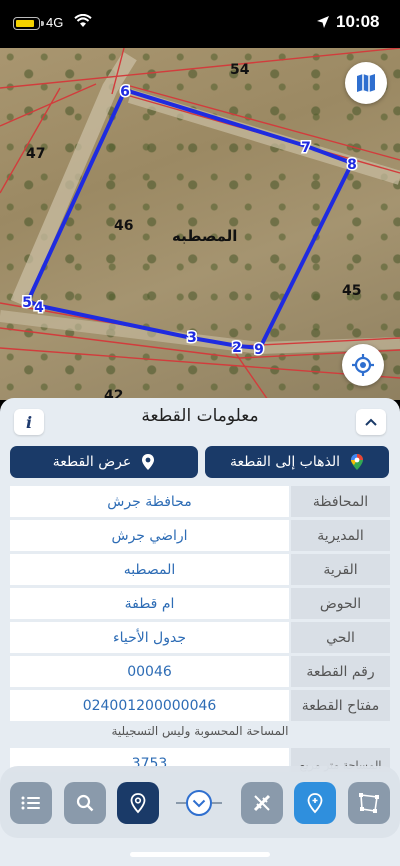 The height and width of the screenshot is (866, 400). I want to click on info-row-basin: ام قطفة الحوض, so click(200, 603).